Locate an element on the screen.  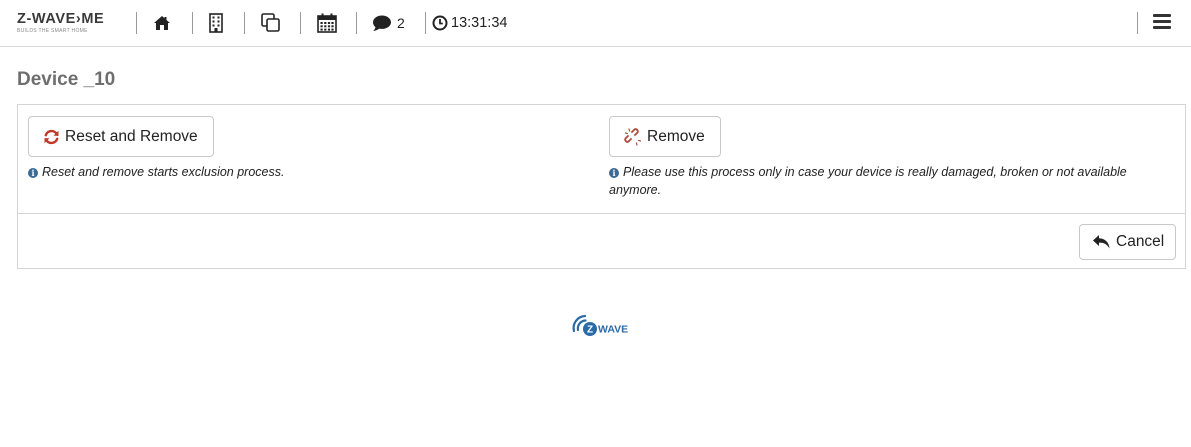
cancel-label: Cancel is located at coordinates (1140, 241).